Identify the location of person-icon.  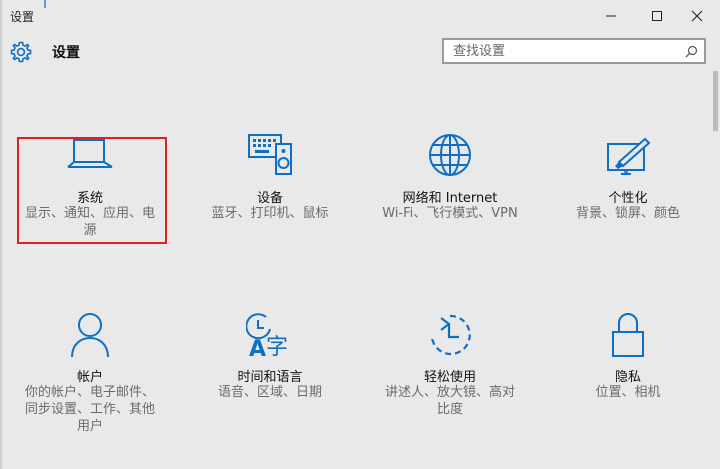
(90, 335).